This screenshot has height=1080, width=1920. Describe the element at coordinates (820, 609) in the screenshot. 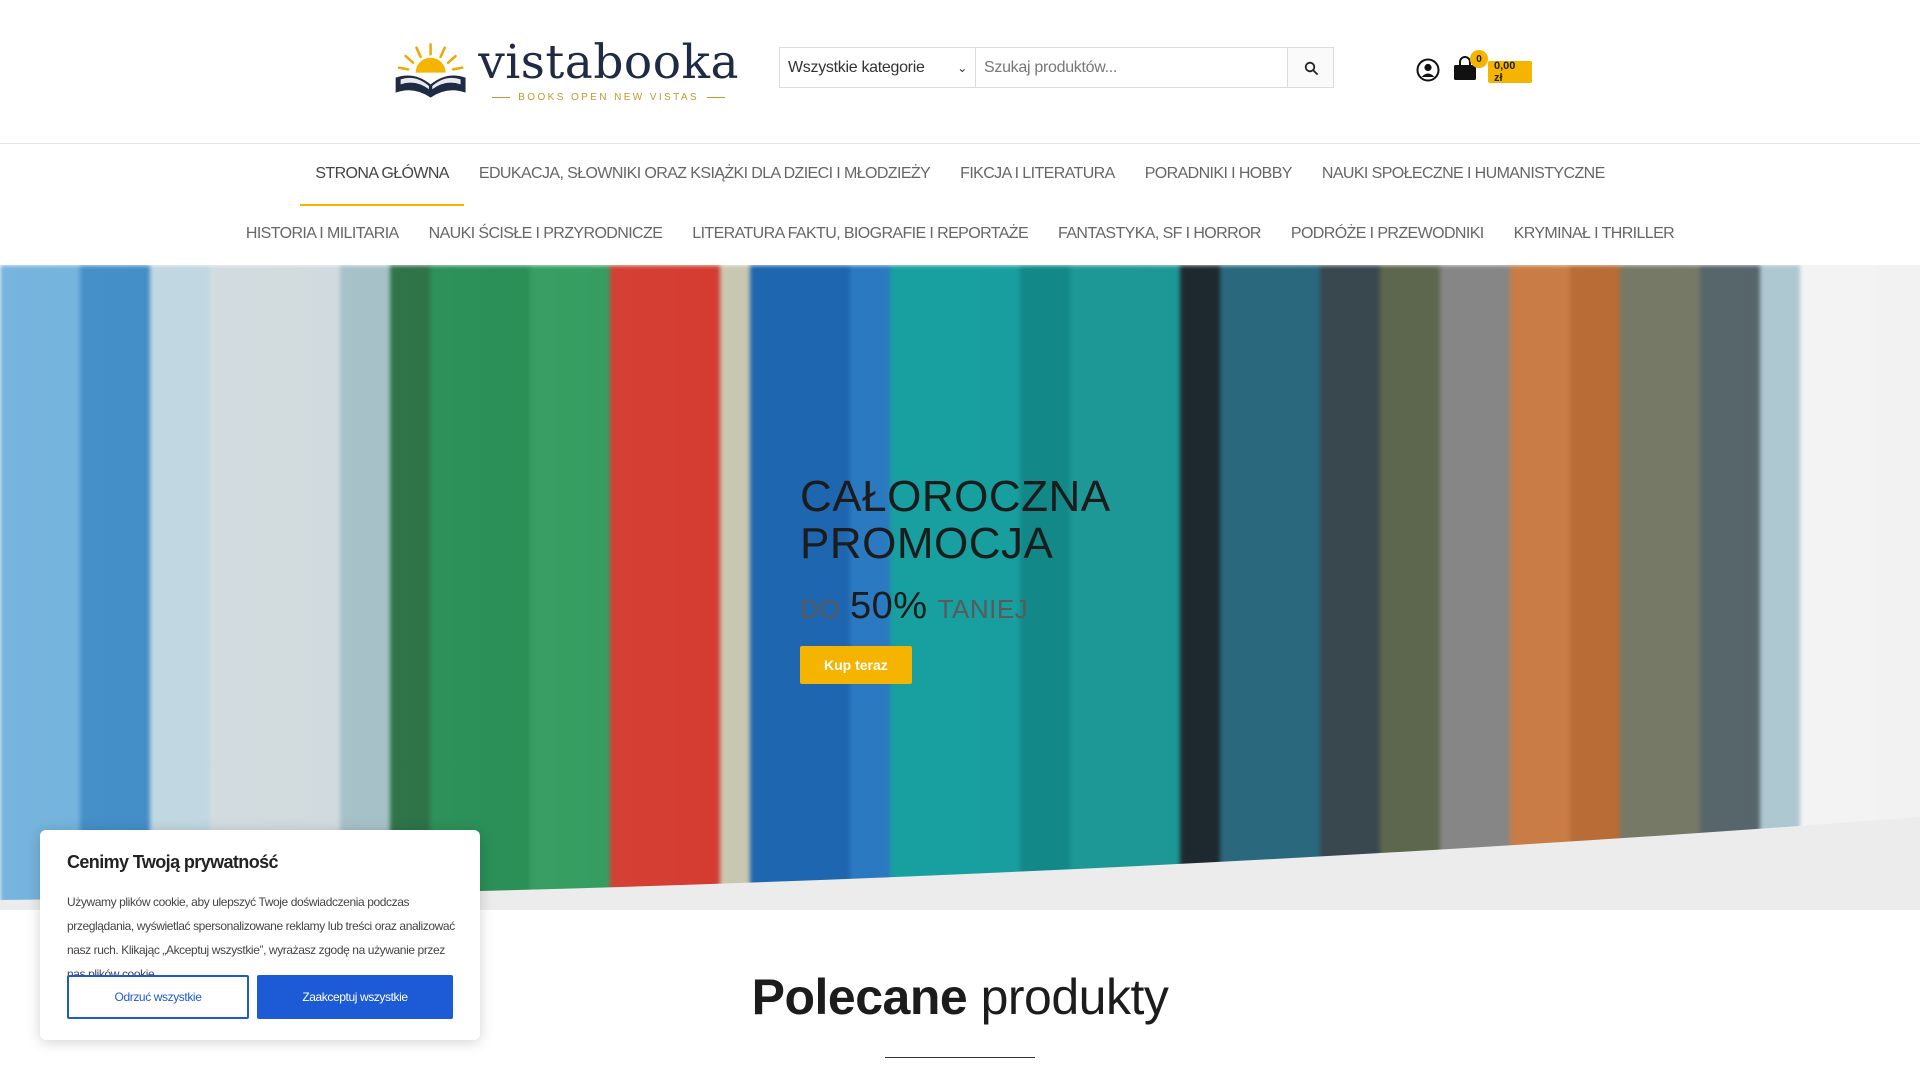

I see `hero-sub-prefix: DO` at that location.